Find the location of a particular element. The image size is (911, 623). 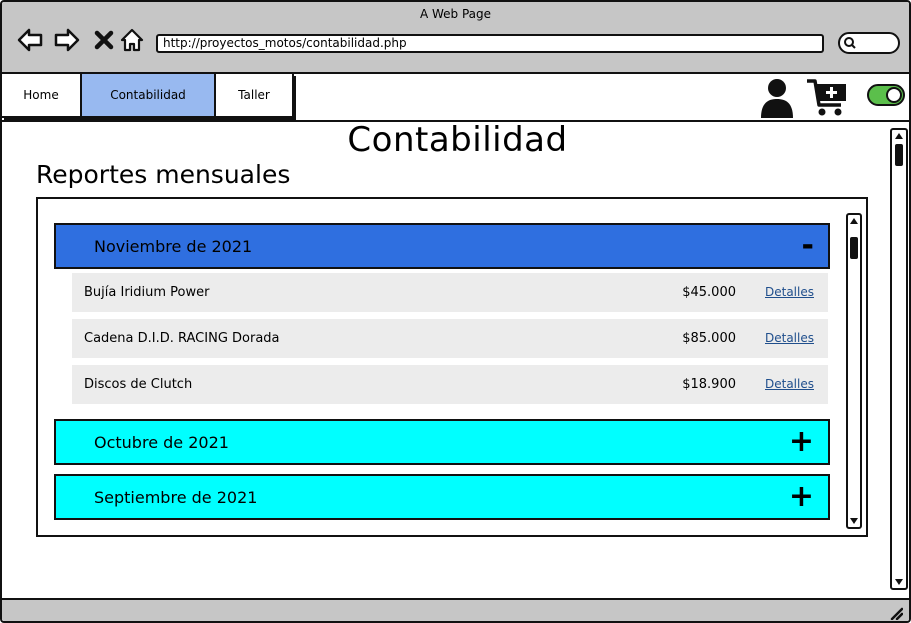

collapse-icon: - is located at coordinates (808, 246).